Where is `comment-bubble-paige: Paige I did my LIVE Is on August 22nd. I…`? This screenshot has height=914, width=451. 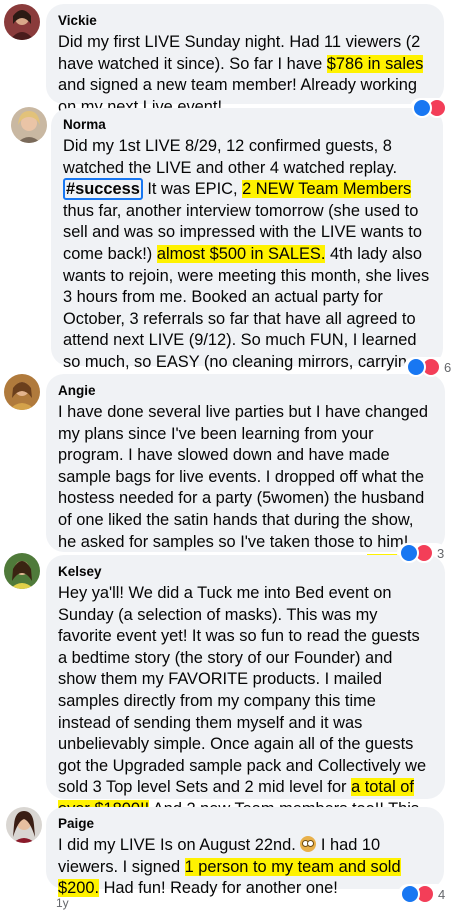 comment-bubble-paige: Paige I did my LIVE Is on August 22nd. I… is located at coordinates (245, 852).